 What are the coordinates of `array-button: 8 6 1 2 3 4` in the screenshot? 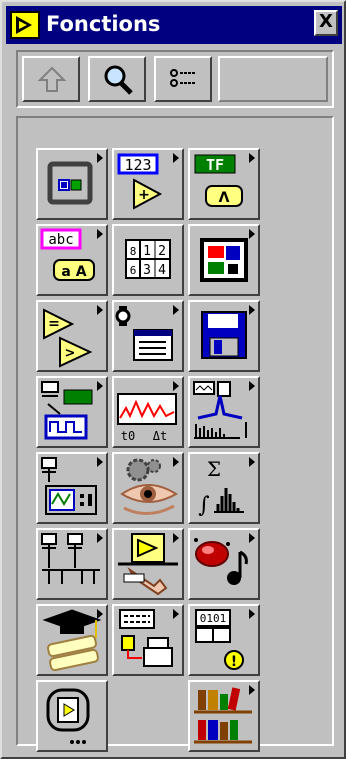 It's located at (148, 260).